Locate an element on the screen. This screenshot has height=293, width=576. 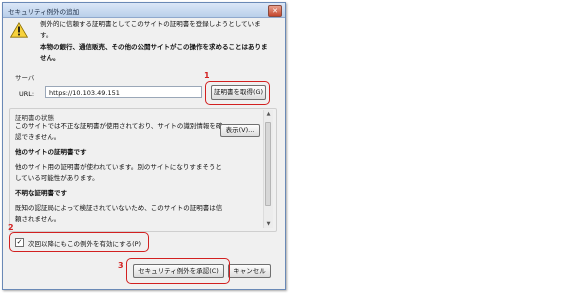
dialog-title: セキュリティ例外の追加 is located at coordinates (44, 12).